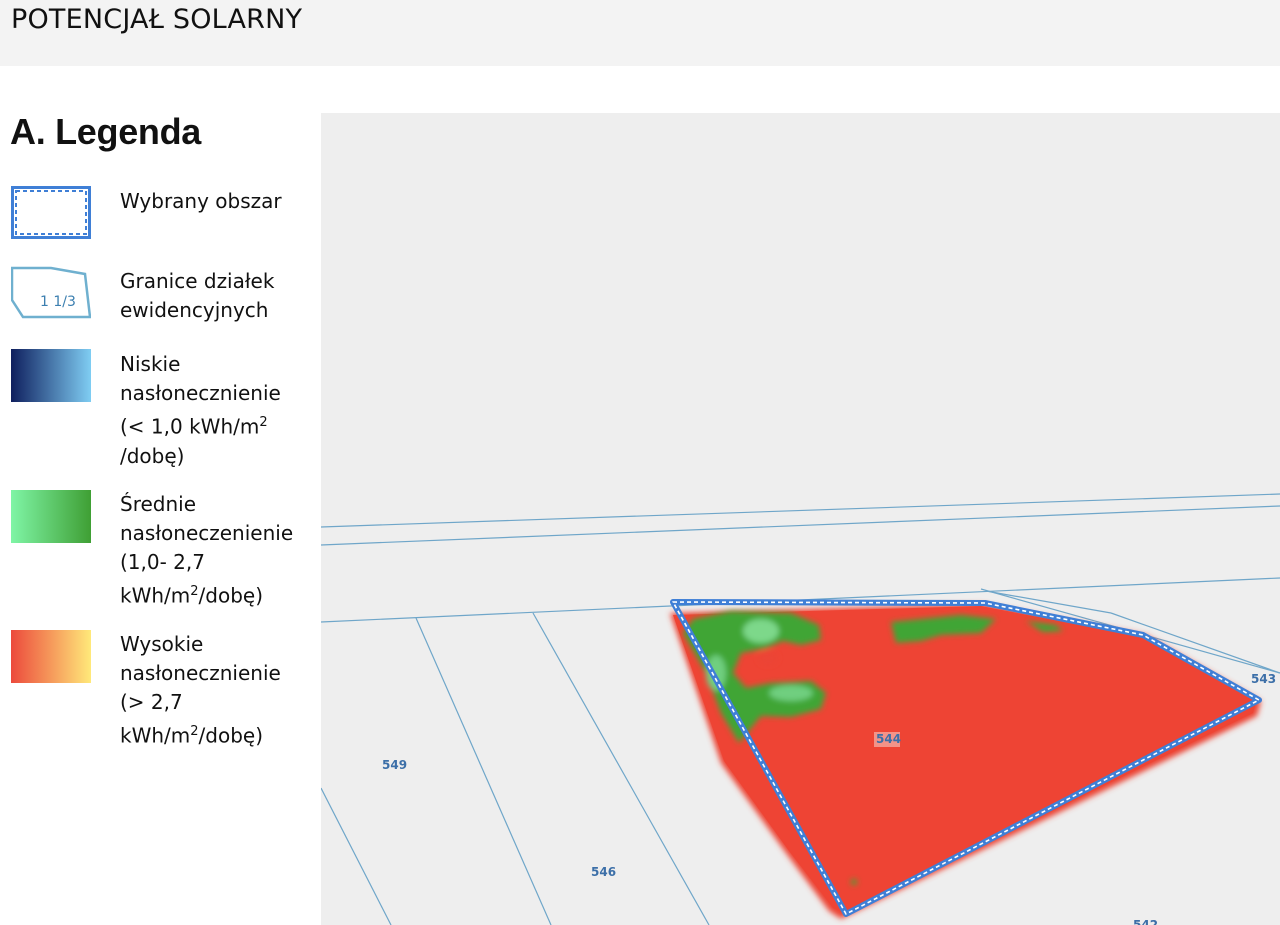 The width and height of the screenshot is (1280, 925). I want to click on medium-gradient-swatch, so click(51, 516).